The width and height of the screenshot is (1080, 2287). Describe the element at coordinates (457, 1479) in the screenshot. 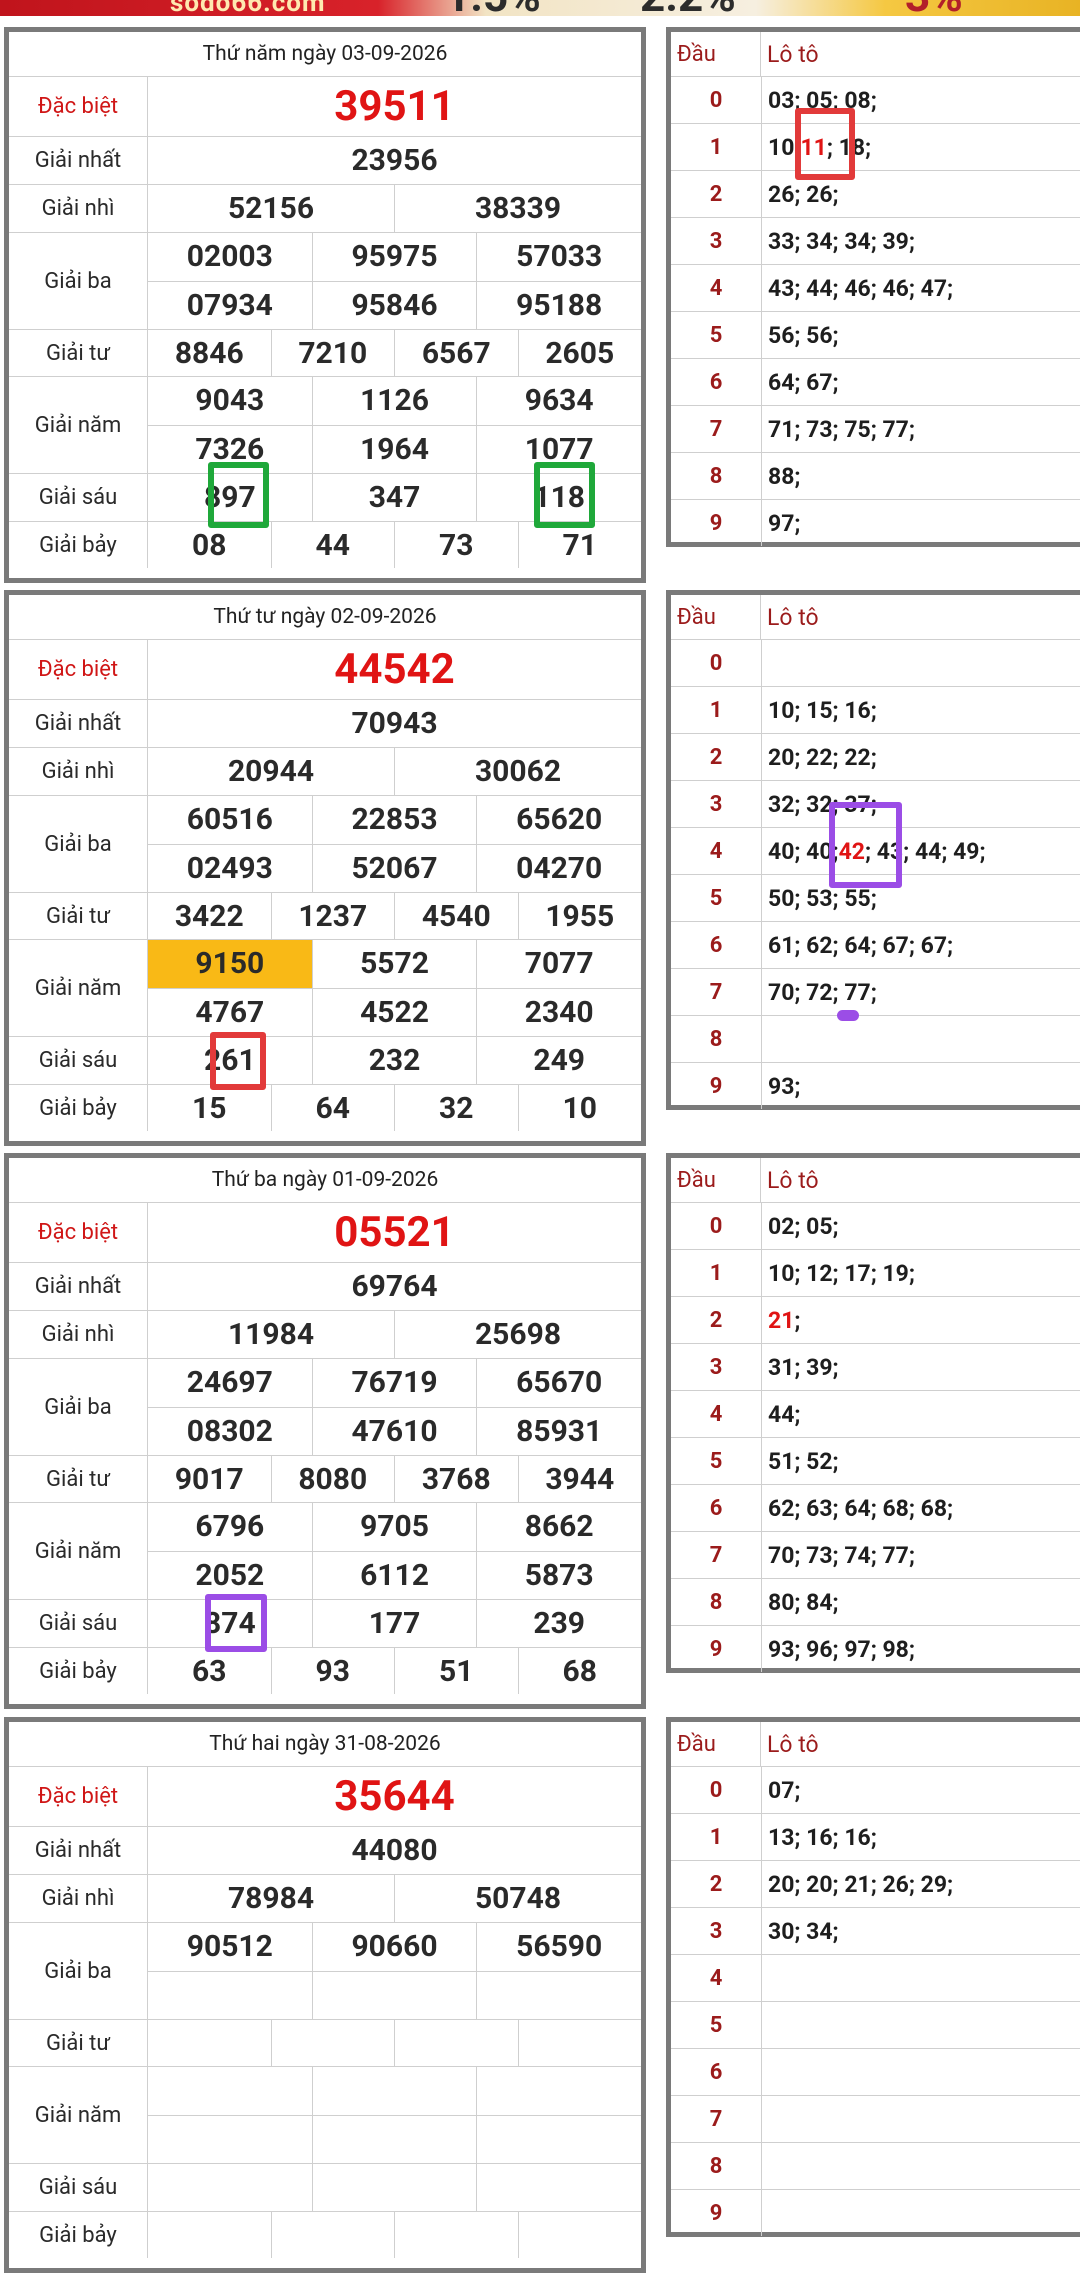

I see `prize-number: 3768` at that location.